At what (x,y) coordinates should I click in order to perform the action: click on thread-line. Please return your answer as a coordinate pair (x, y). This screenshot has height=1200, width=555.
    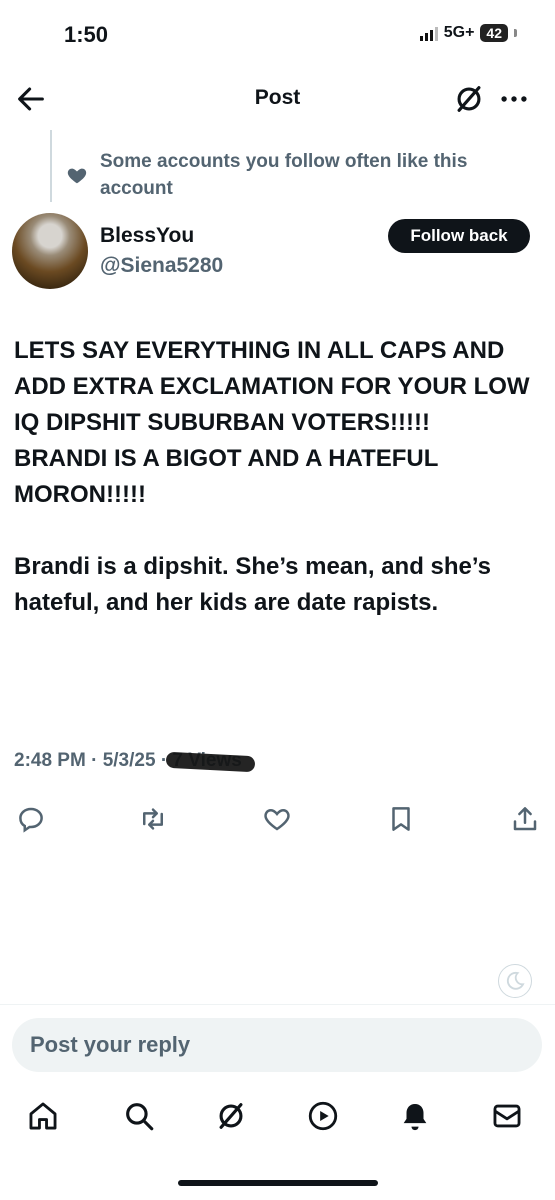
    Looking at the image, I should click on (51, 166).